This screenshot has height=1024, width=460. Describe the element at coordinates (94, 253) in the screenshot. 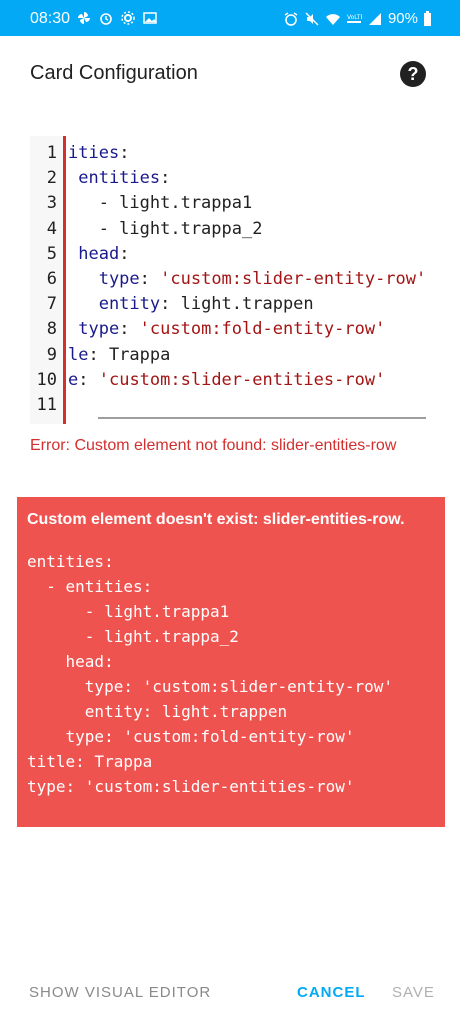

I see `code-token: head` at that location.